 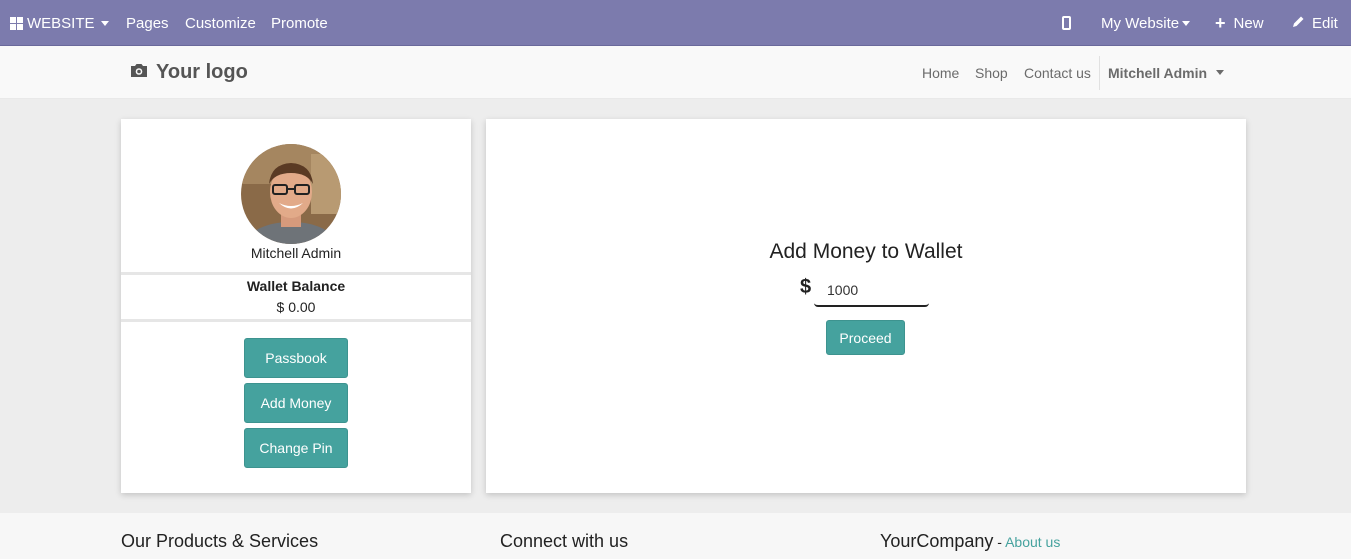 I want to click on avatar, so click(x=291, y=194).